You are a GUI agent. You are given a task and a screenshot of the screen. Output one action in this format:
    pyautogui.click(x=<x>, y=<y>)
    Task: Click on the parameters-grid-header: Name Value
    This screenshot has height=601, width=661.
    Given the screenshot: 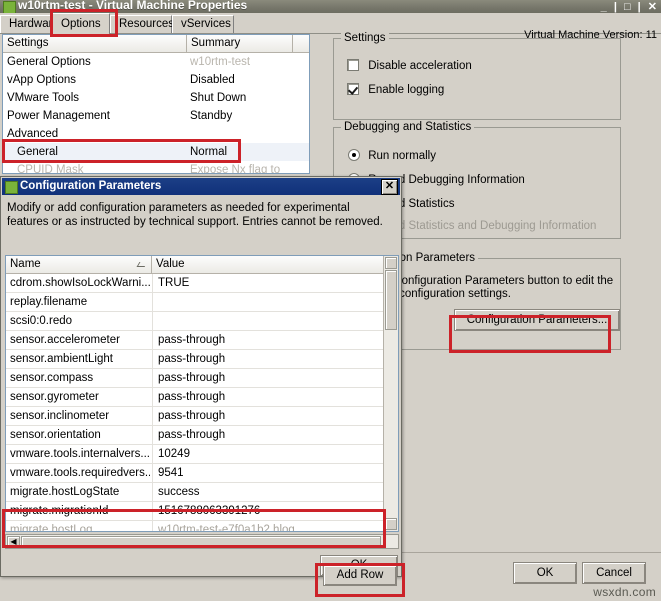 What is the action you would take?
    pyautogui.click(x=202, y=265)
    